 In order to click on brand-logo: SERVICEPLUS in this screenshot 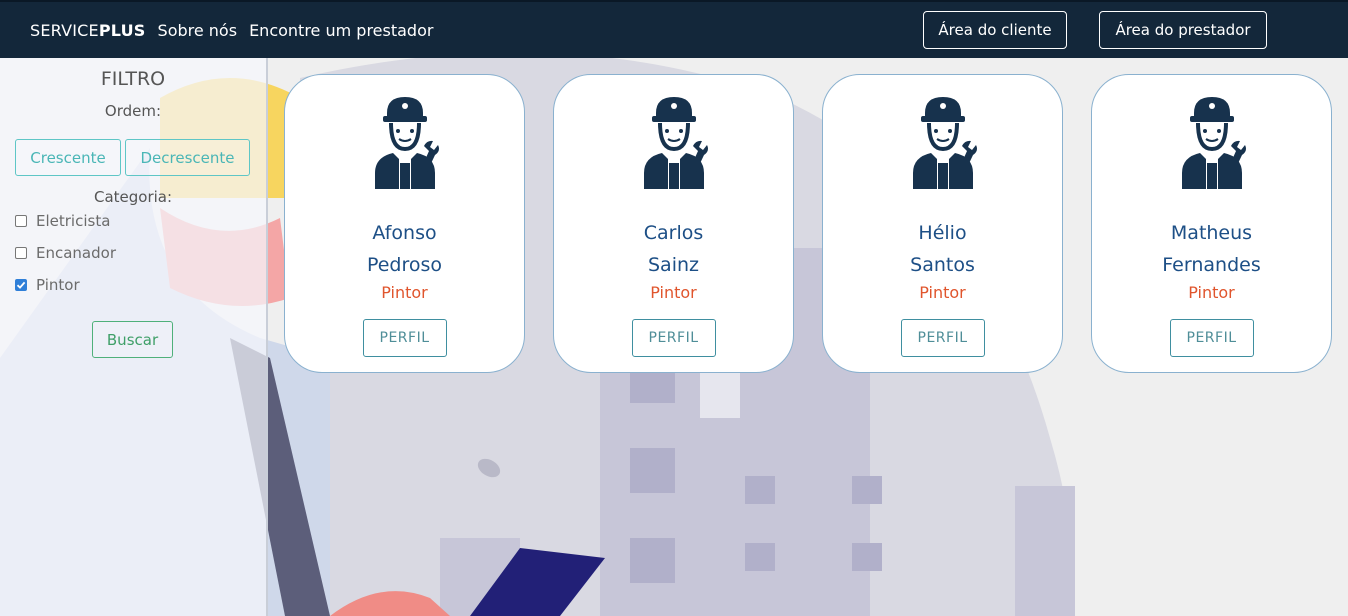, I will do `click(88, 30)`.